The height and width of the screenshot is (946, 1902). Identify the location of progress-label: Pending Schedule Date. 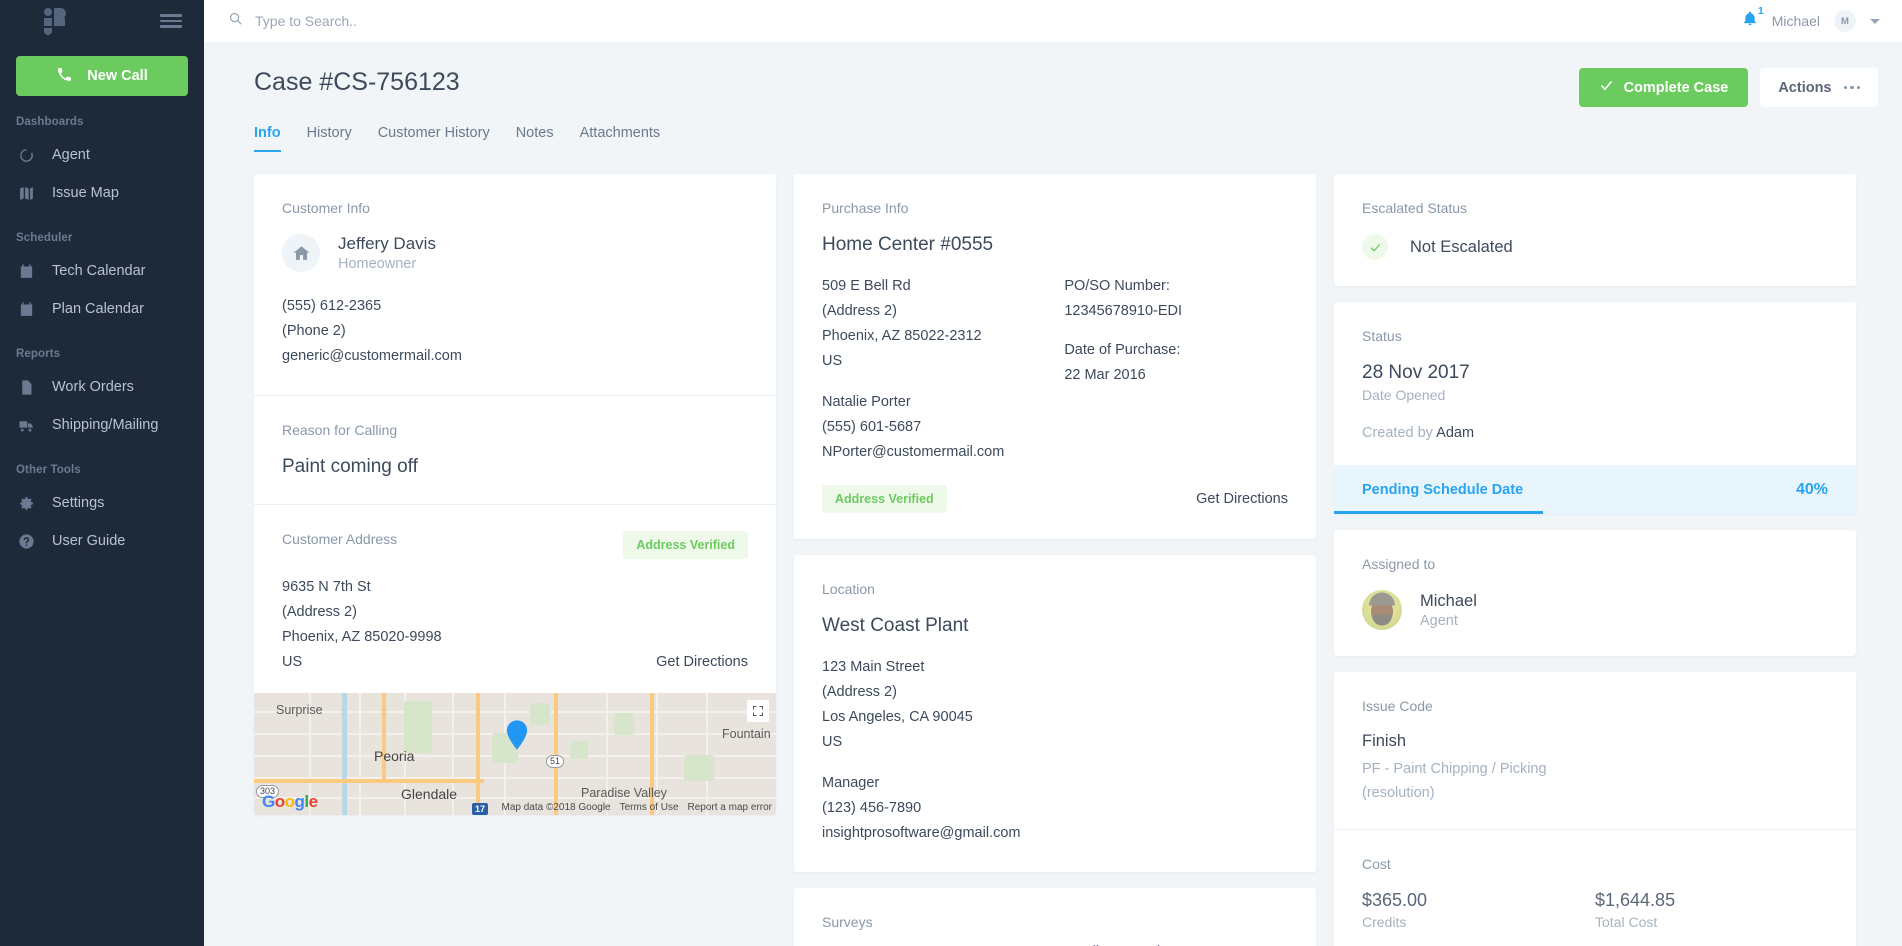
(1443, 489).